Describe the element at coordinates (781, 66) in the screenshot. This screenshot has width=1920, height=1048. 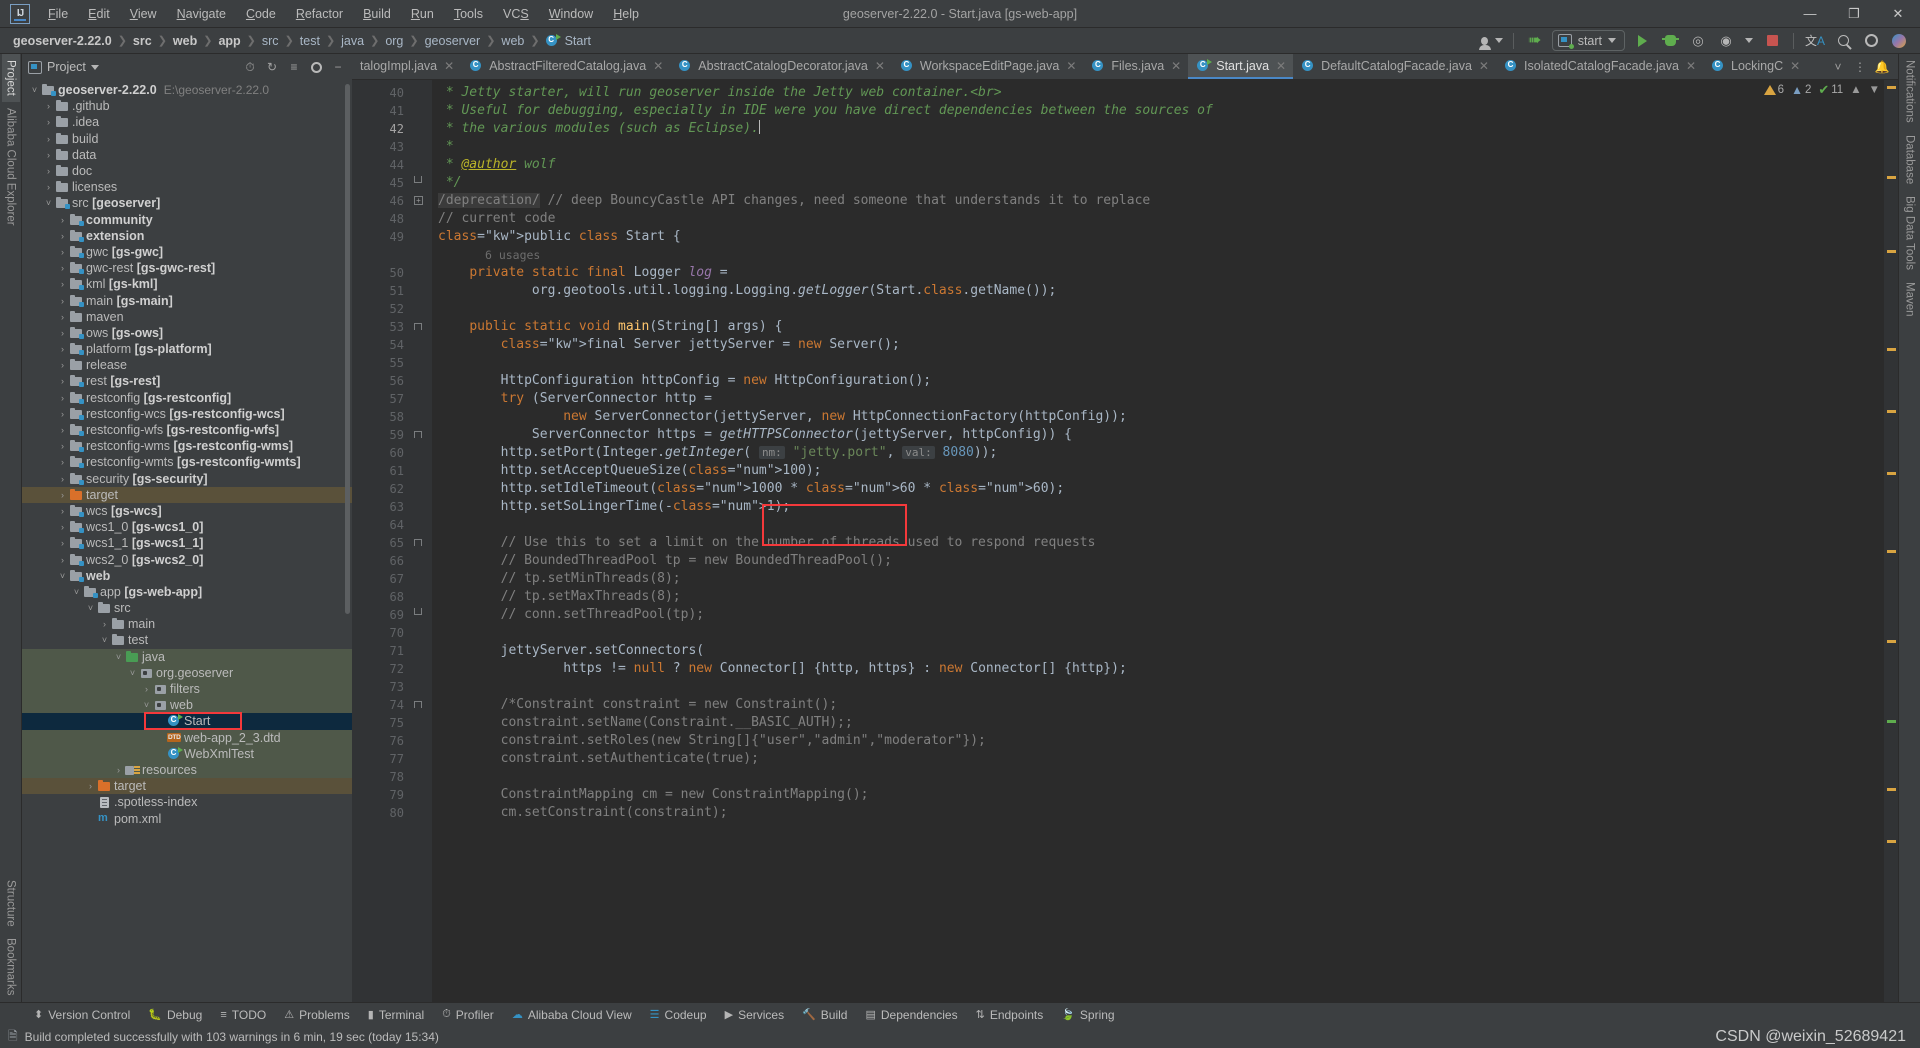
I see `editor-tab-abstractcatalogdecorator-java: AbstractCatalogDecorator.java ✕` at that location.